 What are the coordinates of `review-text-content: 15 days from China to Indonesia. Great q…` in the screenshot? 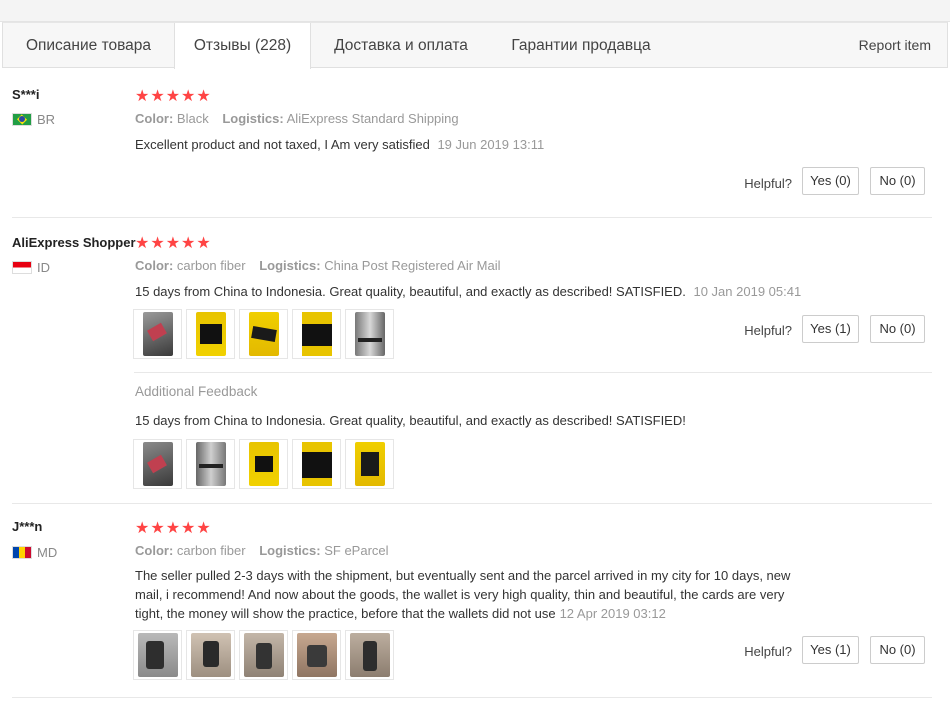 It's located at (410, 291).